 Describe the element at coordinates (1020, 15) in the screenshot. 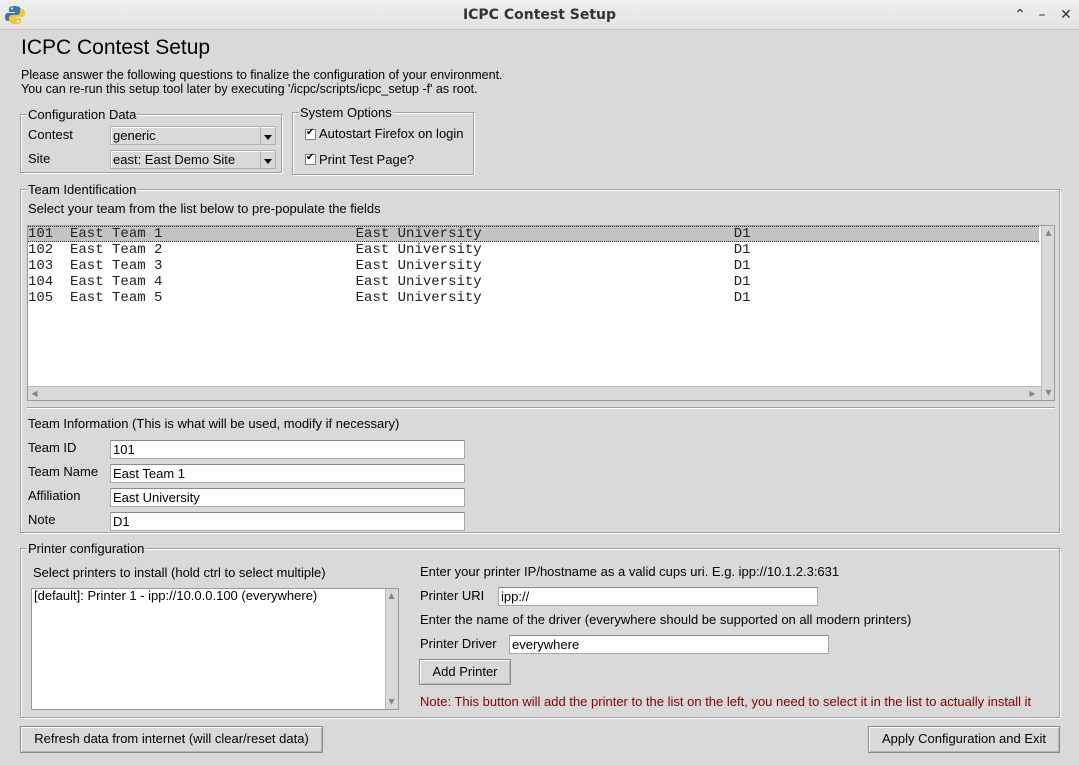

I see `maximize-icon: ⌃` at that location.